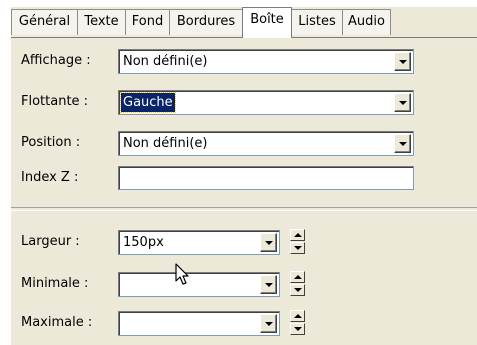 This screenshot has height=345, width=477. I want to click on section-divider, so click(244, 209).